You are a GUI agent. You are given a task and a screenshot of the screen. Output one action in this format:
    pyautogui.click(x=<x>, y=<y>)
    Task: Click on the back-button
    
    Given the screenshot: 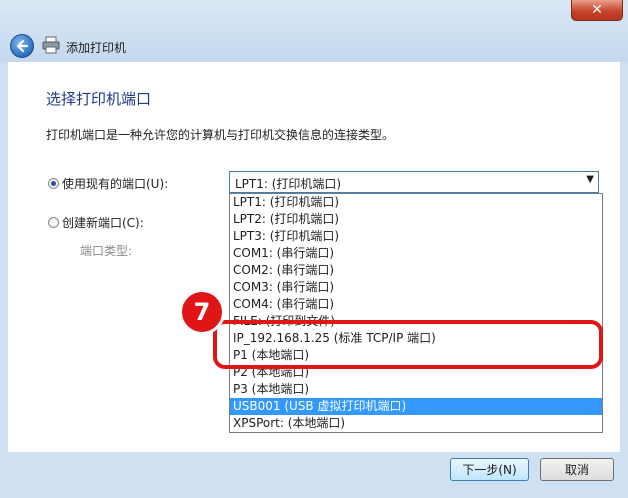 What is the action you would take?
    pyautogui.click(x=22, y=46)
    